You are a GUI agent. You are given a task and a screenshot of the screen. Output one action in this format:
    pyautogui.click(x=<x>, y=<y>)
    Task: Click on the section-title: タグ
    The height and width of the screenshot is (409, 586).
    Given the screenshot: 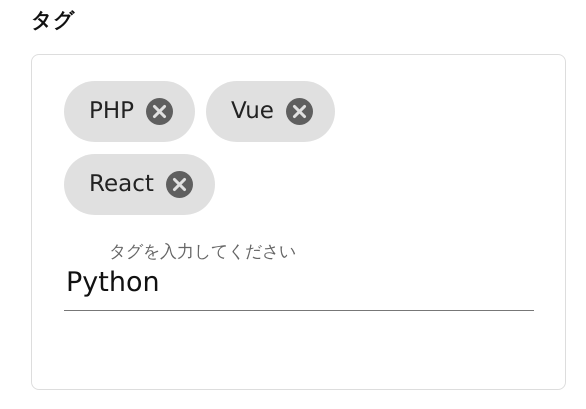 What is the action you would take?
    pyautogui.click(x=53, y=20)
    